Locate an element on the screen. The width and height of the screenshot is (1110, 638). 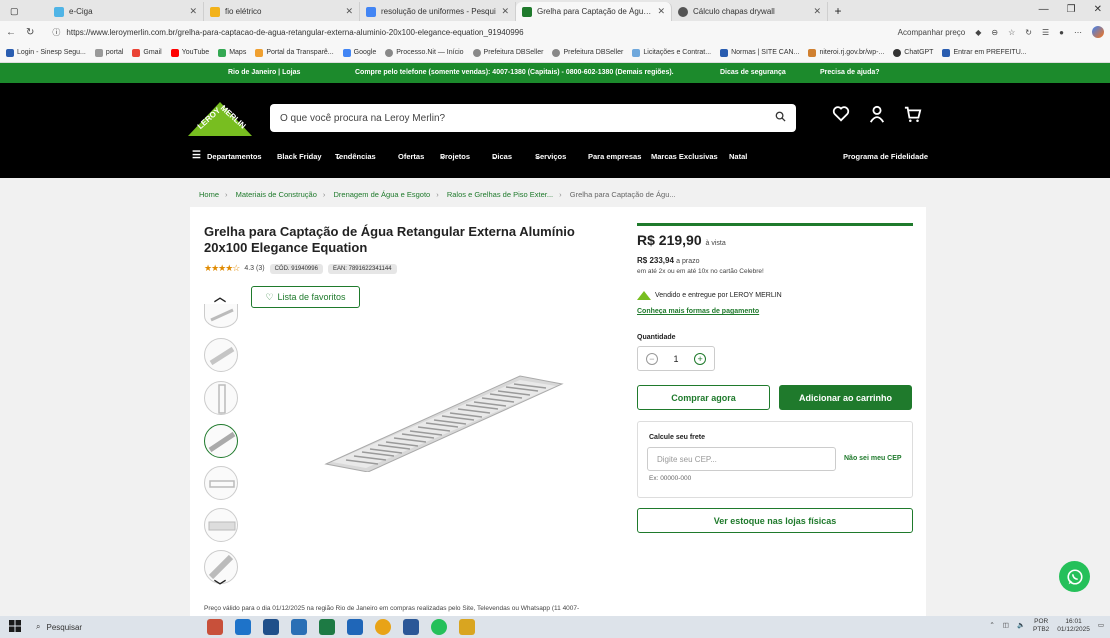
site-info-icon: ⓘ is located at coordinates (56, 32).